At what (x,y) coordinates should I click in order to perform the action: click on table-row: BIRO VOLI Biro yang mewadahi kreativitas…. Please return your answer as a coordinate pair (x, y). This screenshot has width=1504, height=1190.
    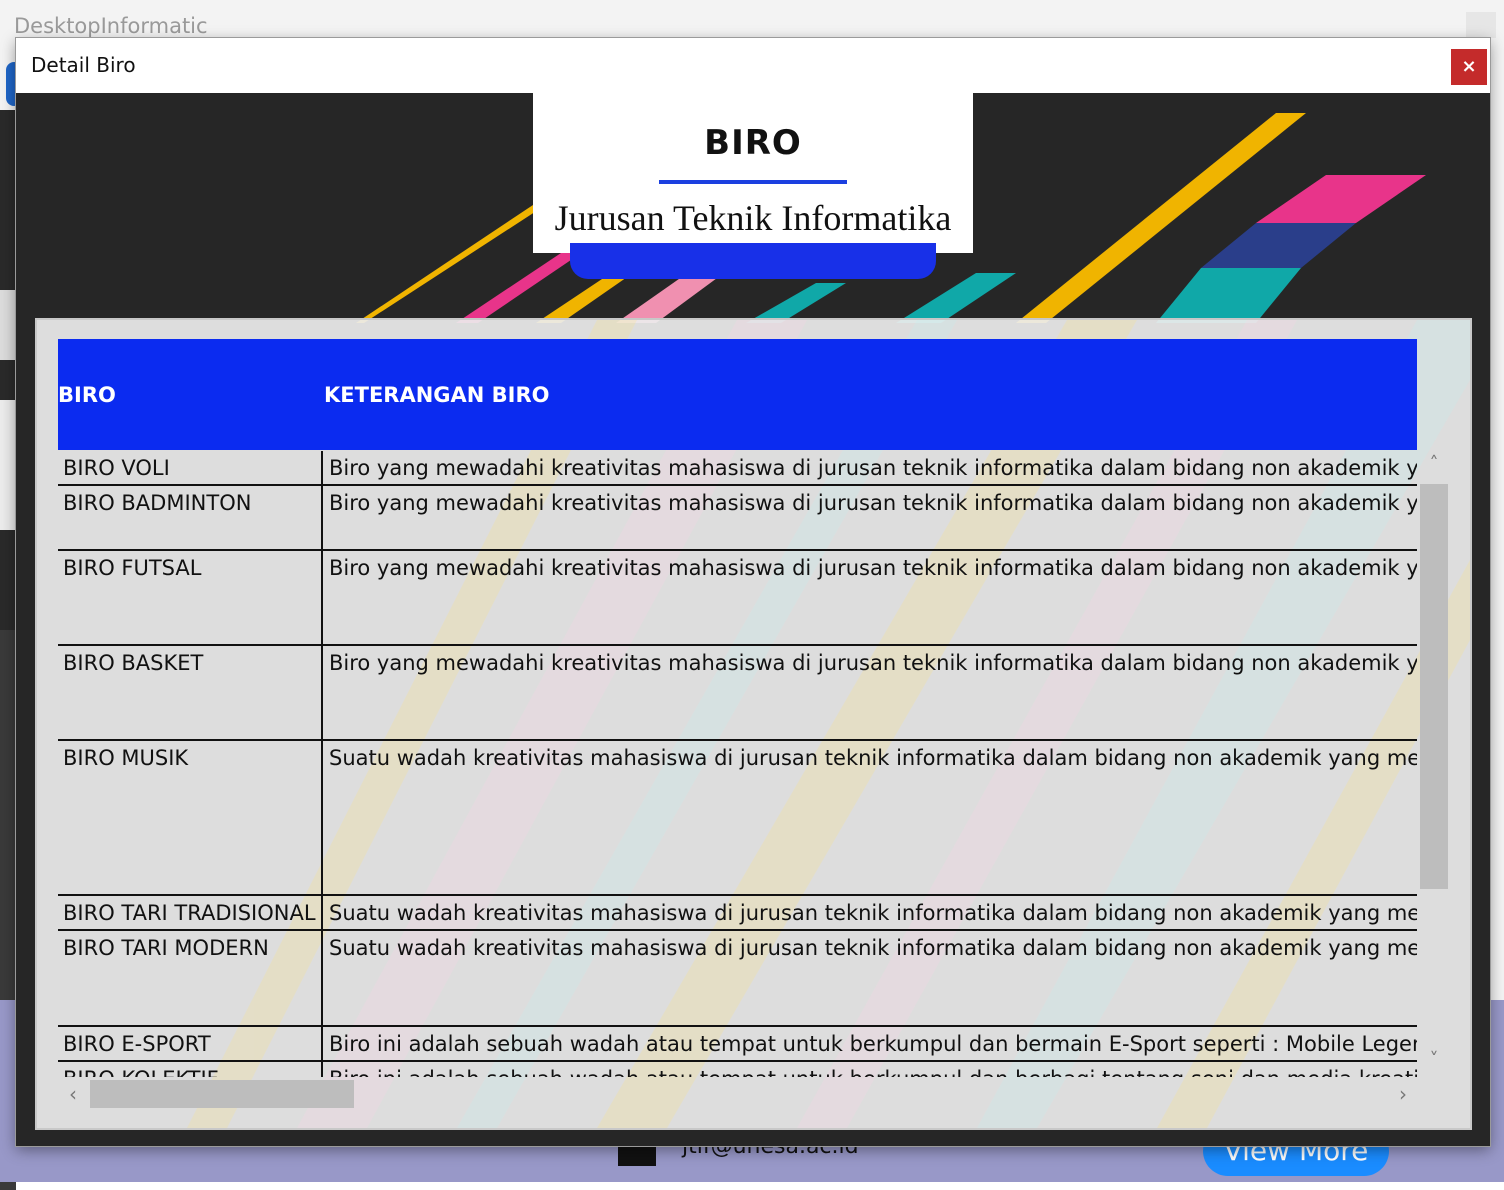
    Looking at the image, I should click on (737, 468).